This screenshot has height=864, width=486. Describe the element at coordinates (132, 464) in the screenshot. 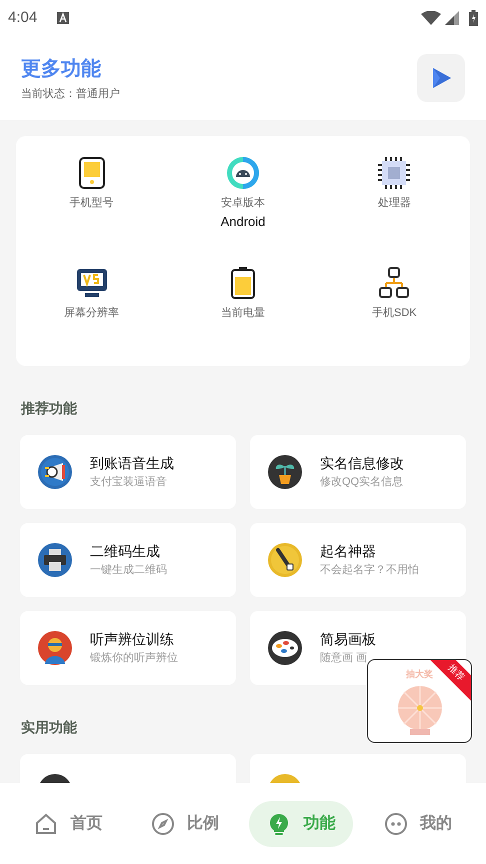

I see `feature-title: 到账语音生成` at that location.